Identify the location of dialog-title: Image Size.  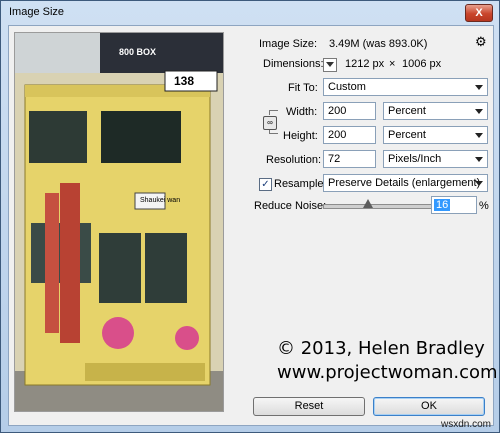
(37, 12).